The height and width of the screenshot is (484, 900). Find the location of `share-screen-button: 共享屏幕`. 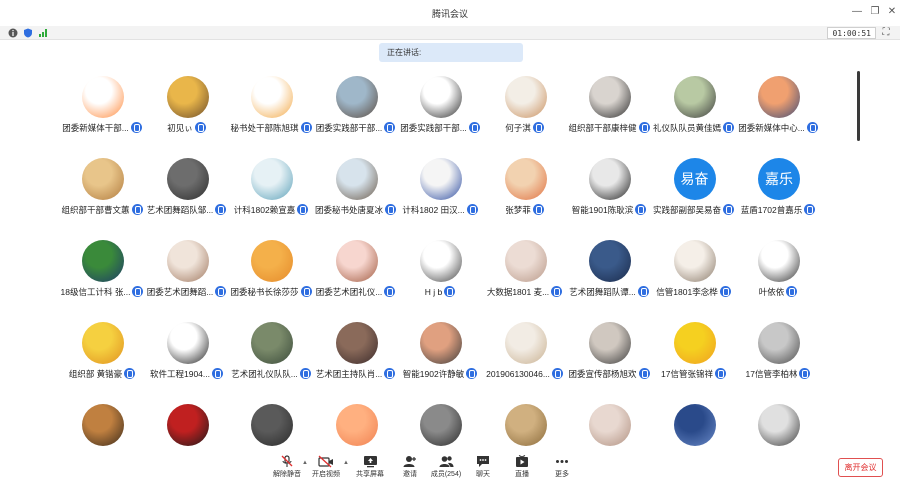

share-screen-button: 共享屏幕 is located at coordinates (370, 469).